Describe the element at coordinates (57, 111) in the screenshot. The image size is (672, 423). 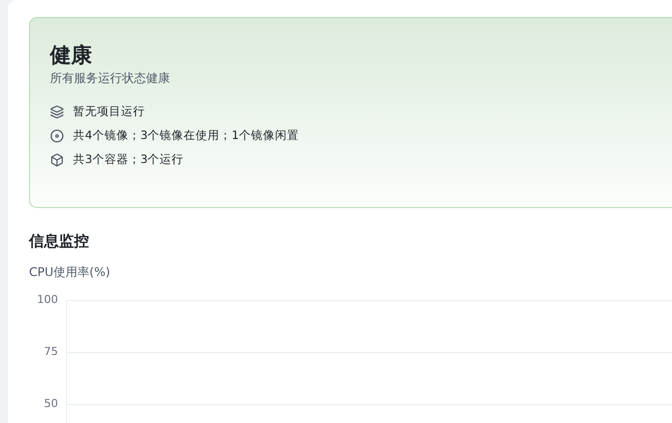
I see `layers-icon` at that location.